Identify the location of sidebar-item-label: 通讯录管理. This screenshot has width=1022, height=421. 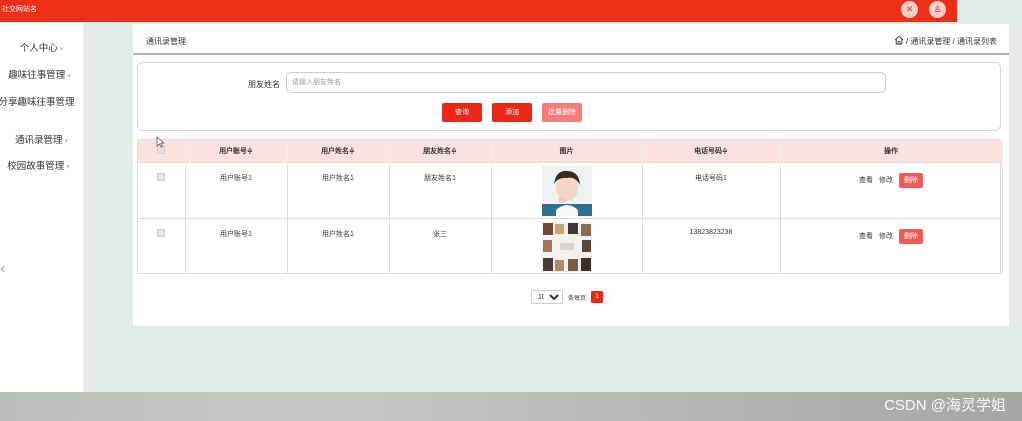
(38, 140).